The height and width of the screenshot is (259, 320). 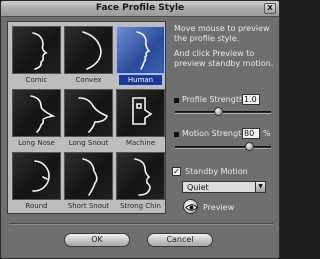 I want to click on motion-strength-slider-handle, so click(x=249, y=146).